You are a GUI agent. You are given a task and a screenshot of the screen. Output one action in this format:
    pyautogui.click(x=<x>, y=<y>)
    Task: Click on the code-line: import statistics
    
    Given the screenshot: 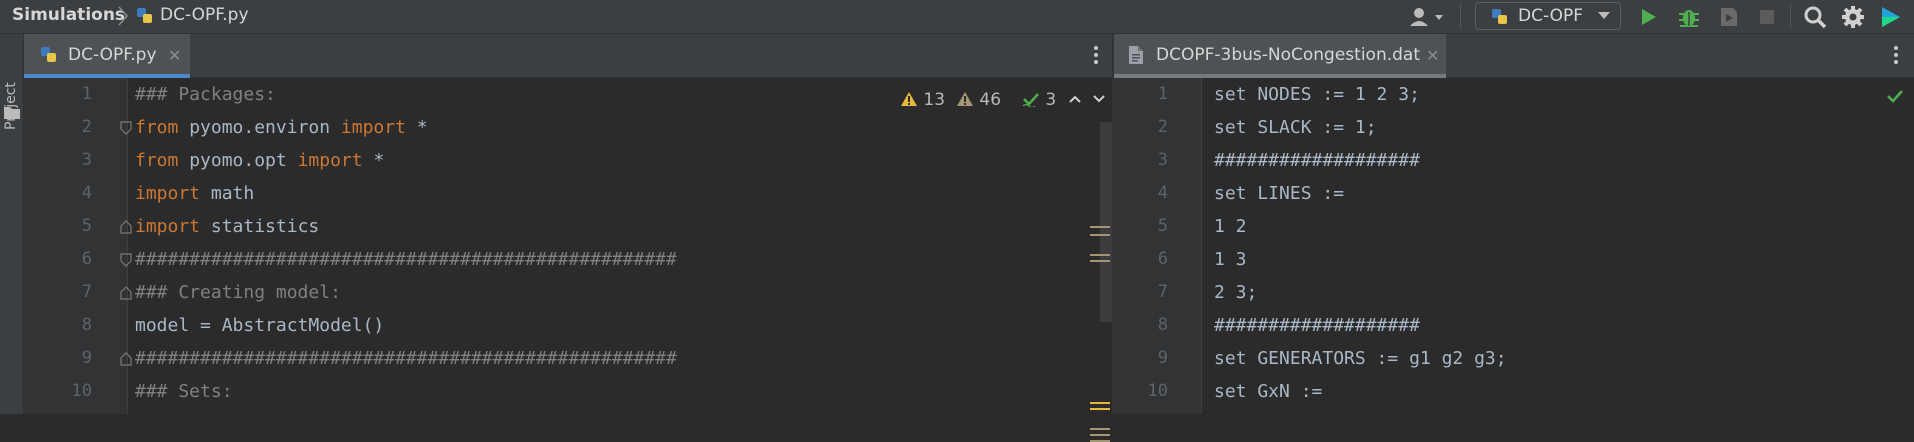 What is the action you would take?
    pyautogui.click(x=227, y=226)
    